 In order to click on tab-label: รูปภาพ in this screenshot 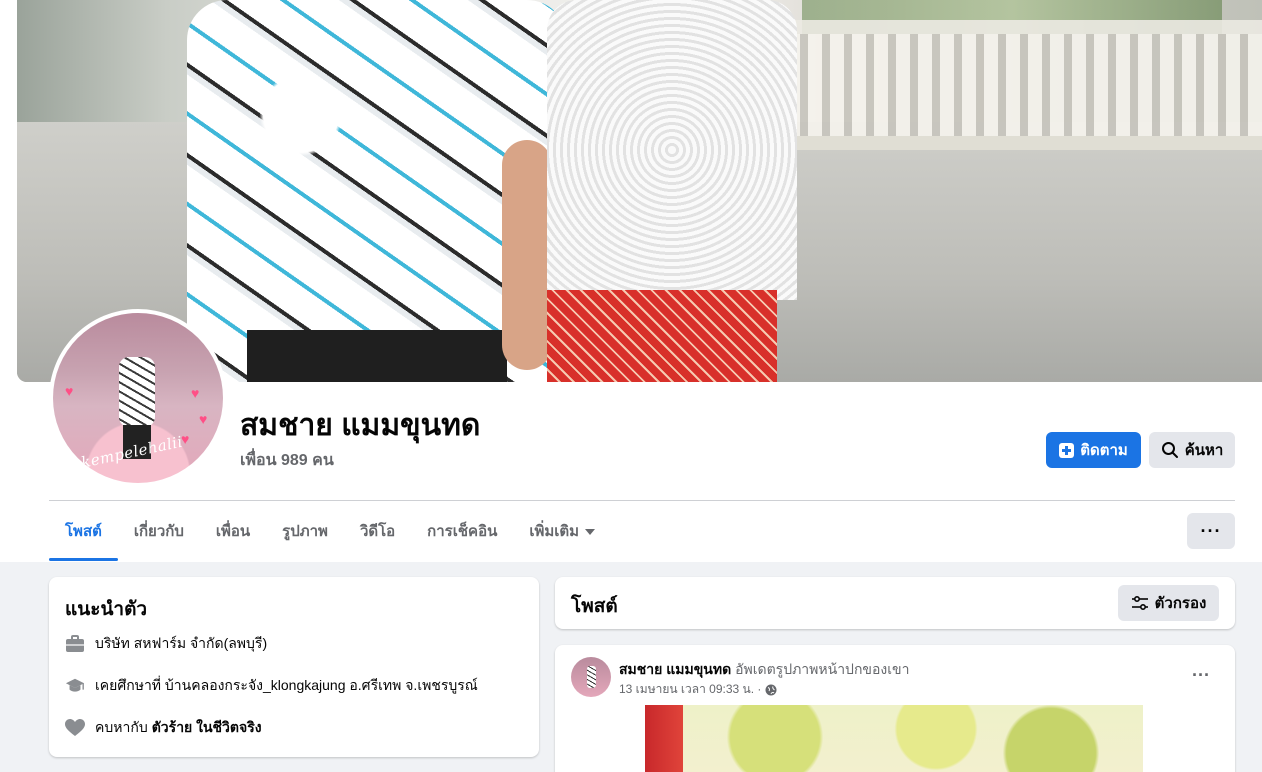, I will do `click(305, 531)`.